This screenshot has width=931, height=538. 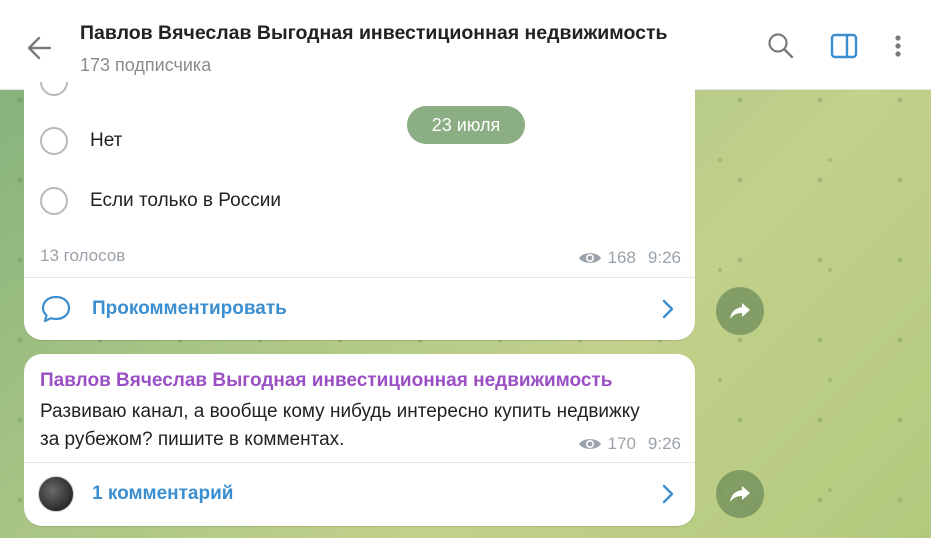 I want to click on comment-label: Прокомментировать, so click(x=189, y=308).